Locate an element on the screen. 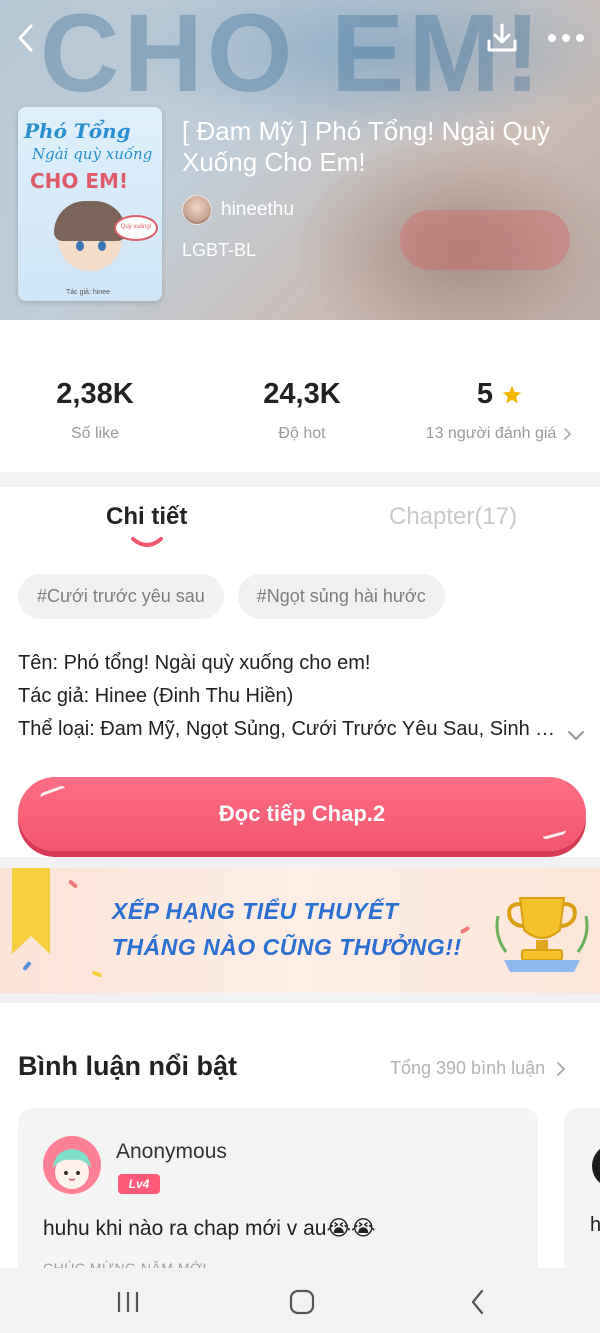 The width and height of the screenshot is (600, 1333). stat-label: Số like is located at coordinates (95, 433).